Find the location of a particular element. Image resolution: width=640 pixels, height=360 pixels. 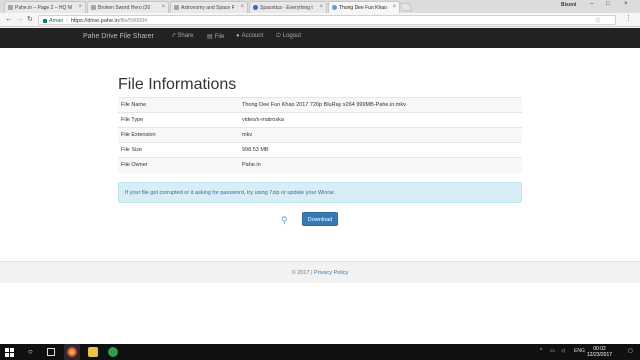

nav-logout-link: ⏻ Logout is located at coordinates (288, 36).